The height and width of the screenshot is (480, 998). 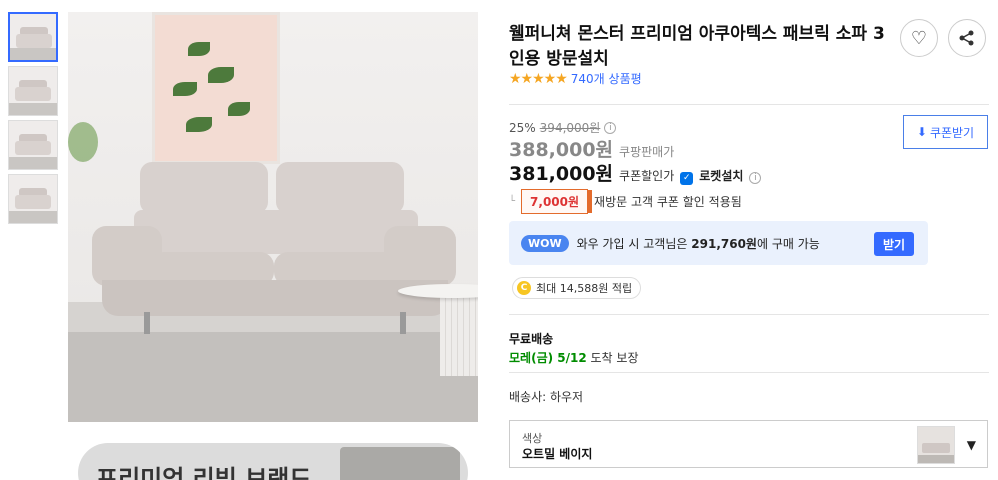 I want to click on wall-art, so click(x=216, y=88).